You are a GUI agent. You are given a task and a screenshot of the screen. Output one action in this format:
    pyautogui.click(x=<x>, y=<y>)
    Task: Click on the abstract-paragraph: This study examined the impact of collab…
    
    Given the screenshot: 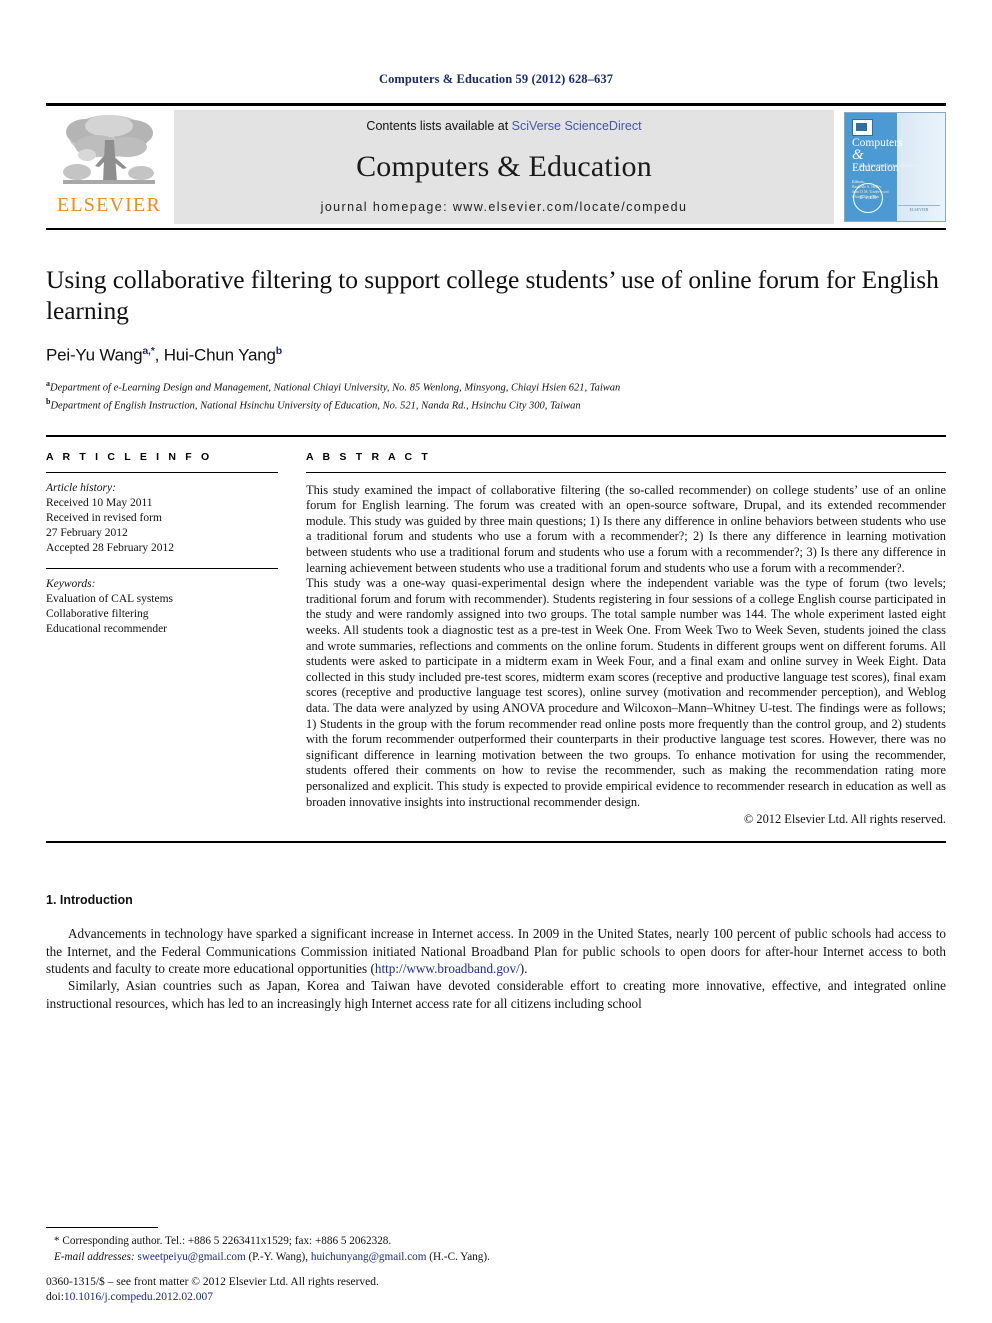 What is the action you would take?
    pyautogui.click(x=626, y=528)
    